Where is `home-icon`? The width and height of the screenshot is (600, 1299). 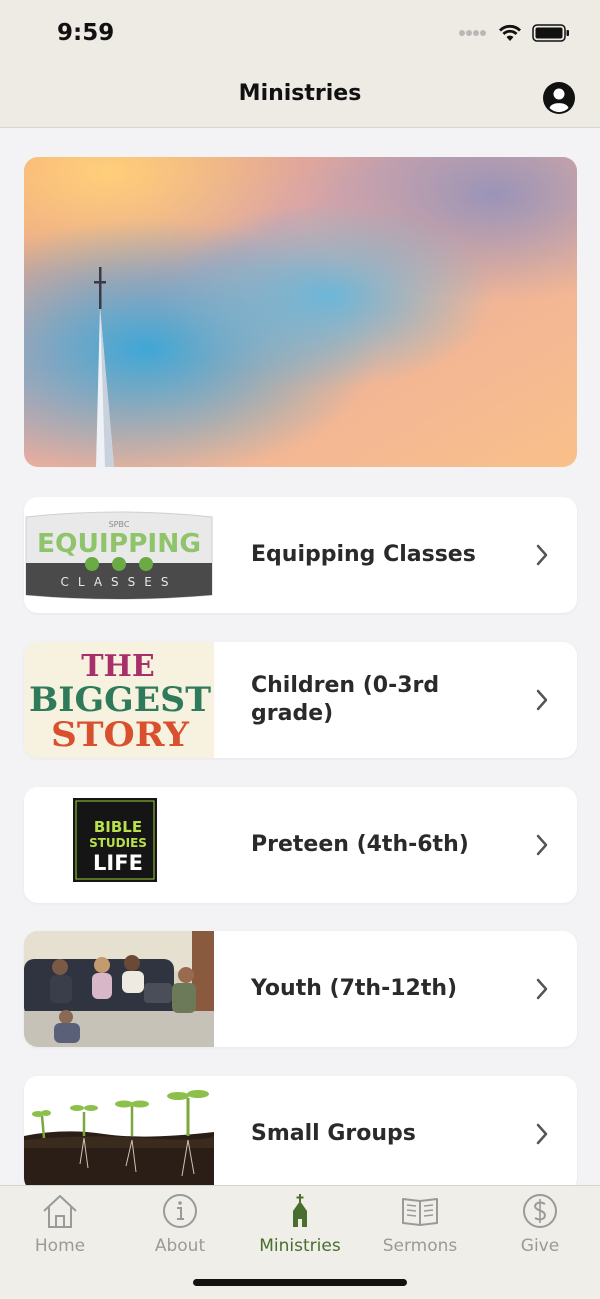
home-icon is located at coordinates (60, 1211).